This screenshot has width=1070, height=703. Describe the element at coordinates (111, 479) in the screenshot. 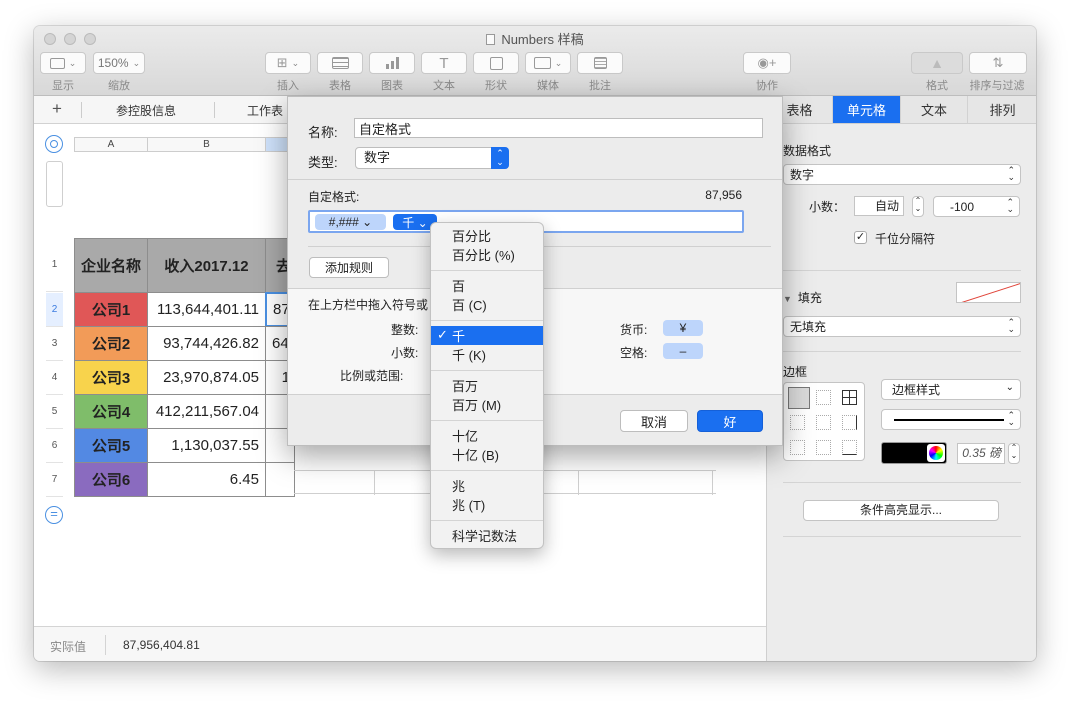

I see `company-name-cell: 公司6` at that location.